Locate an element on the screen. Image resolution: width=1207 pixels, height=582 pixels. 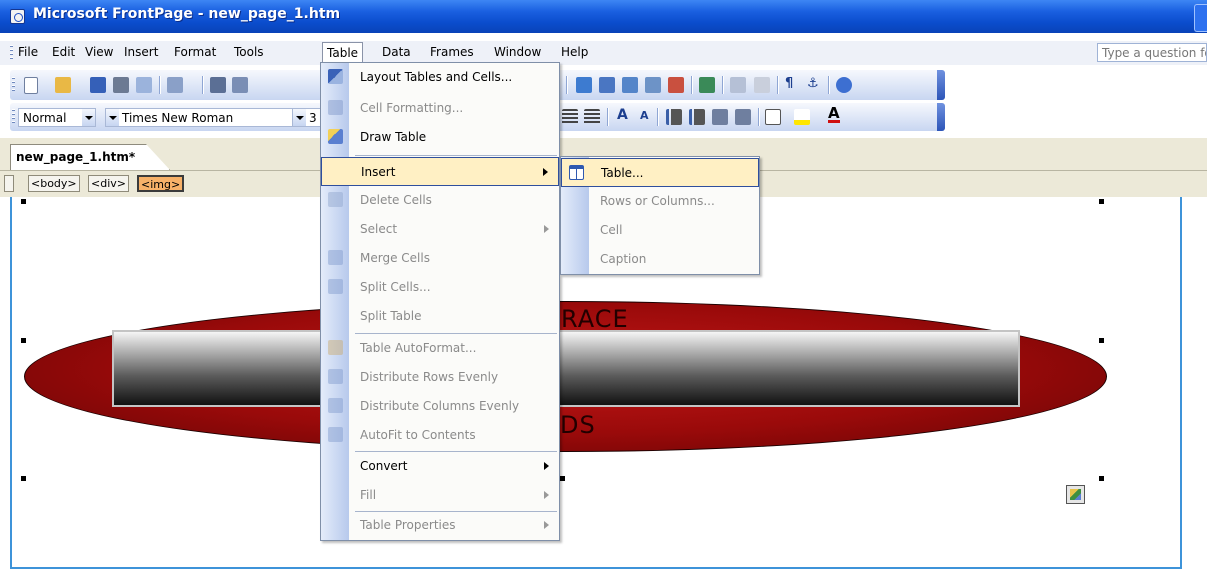
open-folder-icon is located at coordinates (63, 85).